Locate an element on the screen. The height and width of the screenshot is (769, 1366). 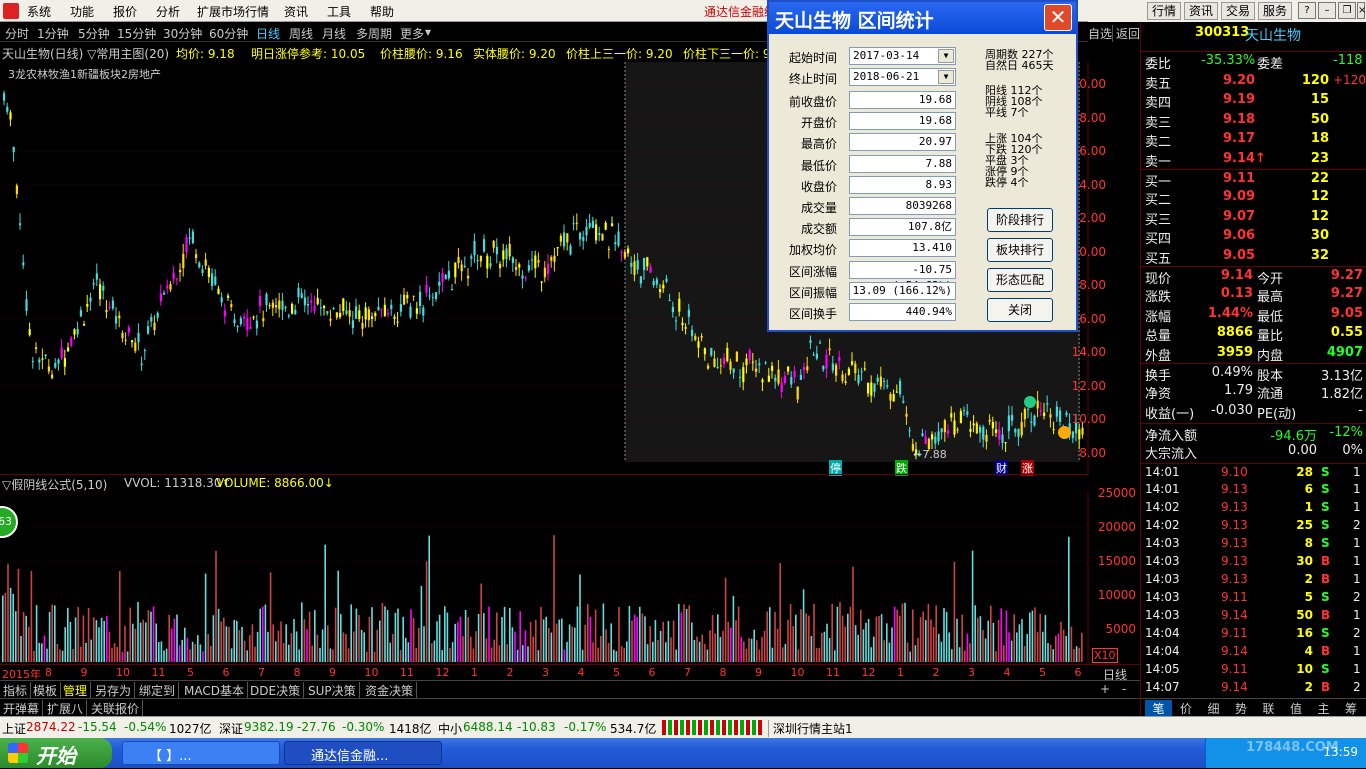
menu-item-extended-market: 扩展市场行情 is located at coordinates (233, 11).